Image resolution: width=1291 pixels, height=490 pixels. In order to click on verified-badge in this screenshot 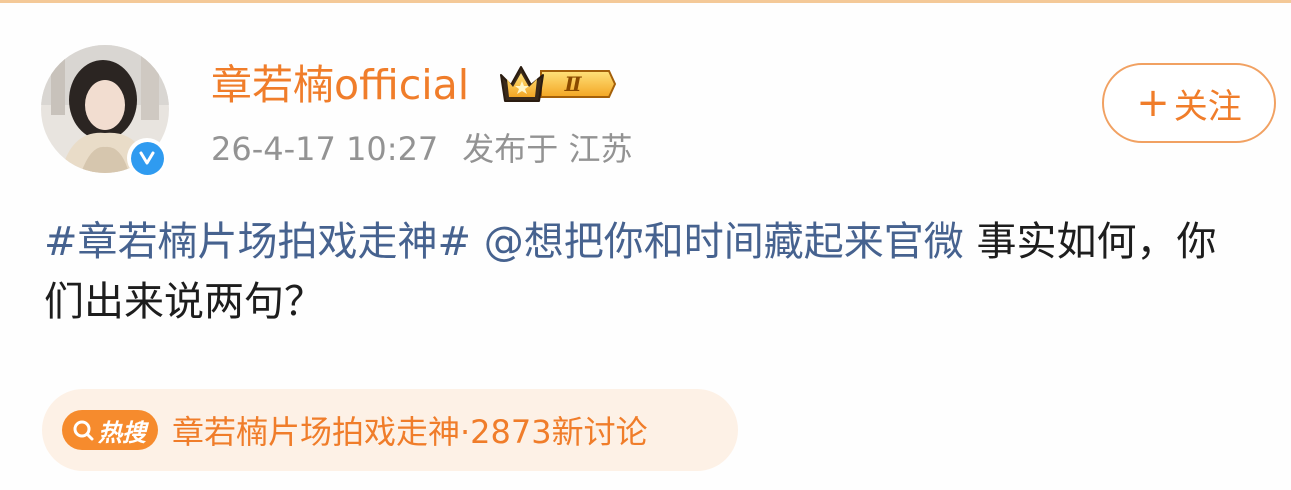, I will do `click(147, 158)`.